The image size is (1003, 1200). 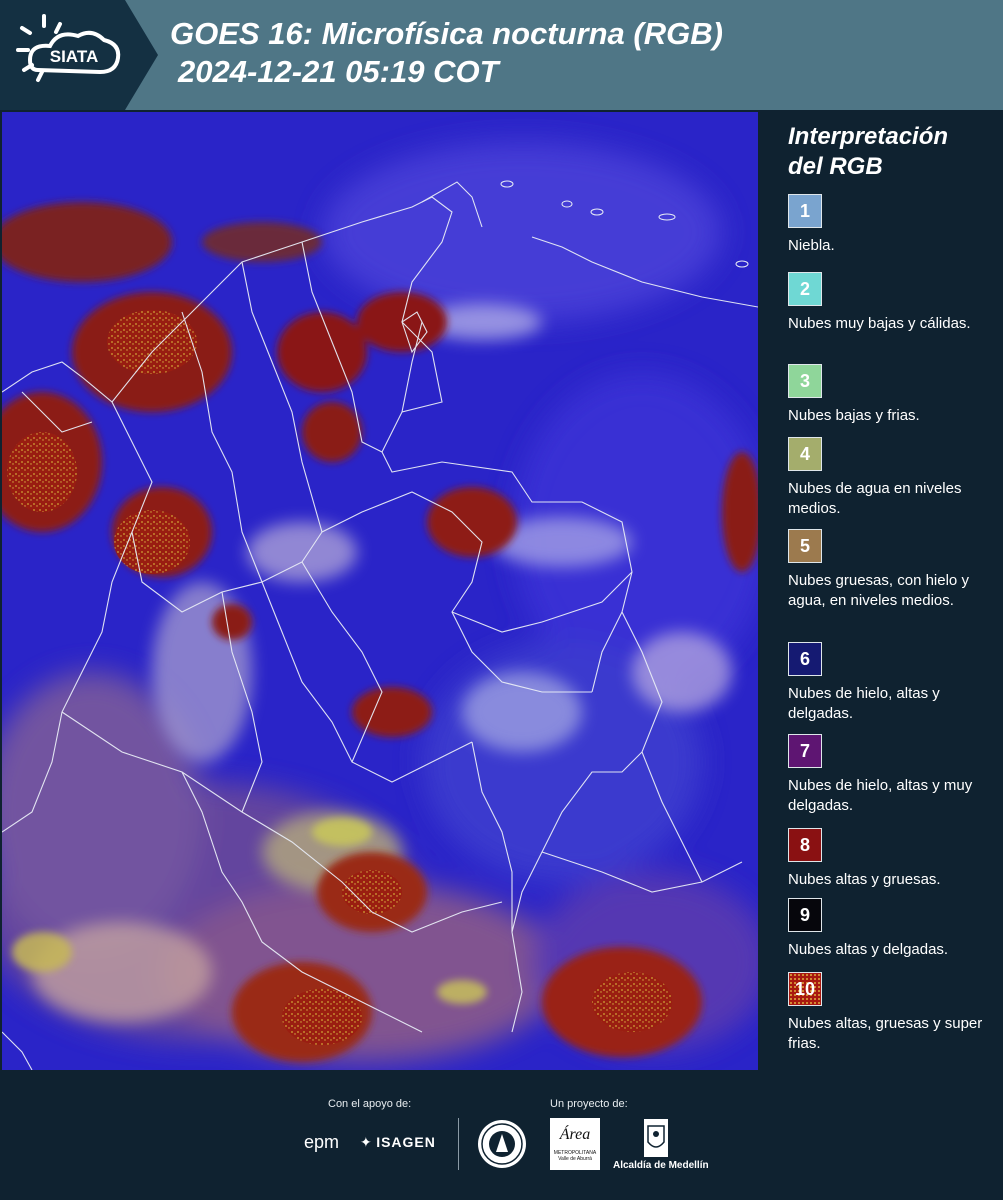 I want to click on legend-swatch: 10, so click(x=805, y=989).